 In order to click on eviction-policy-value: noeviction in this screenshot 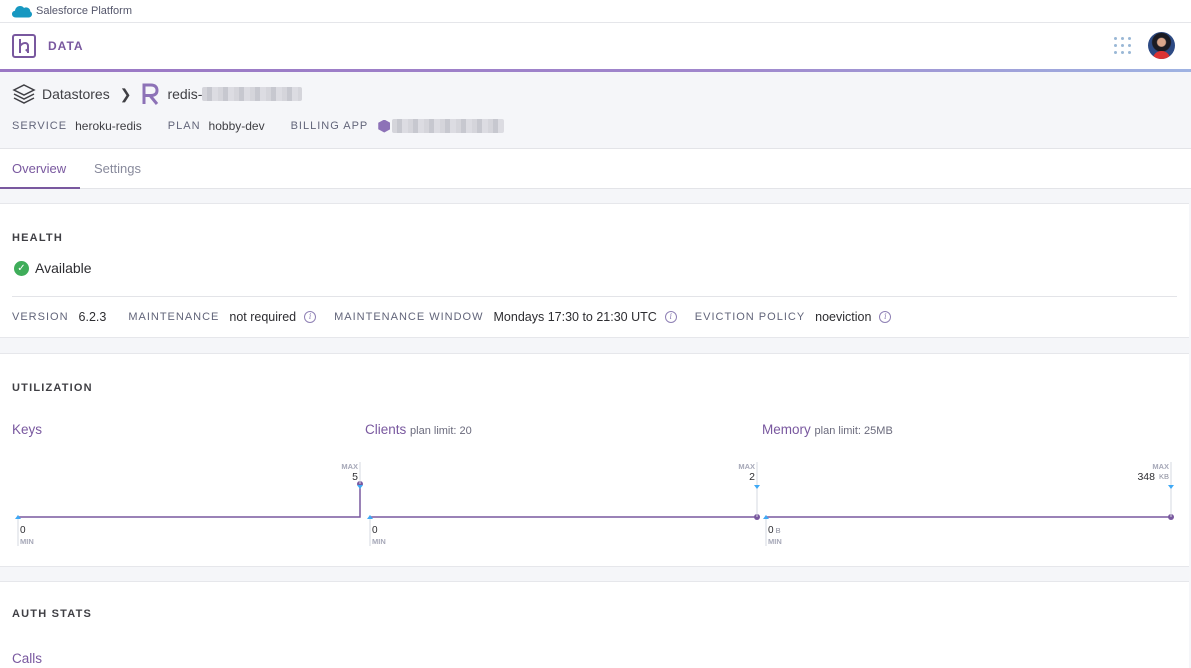, I will do `click(843, 317)`.